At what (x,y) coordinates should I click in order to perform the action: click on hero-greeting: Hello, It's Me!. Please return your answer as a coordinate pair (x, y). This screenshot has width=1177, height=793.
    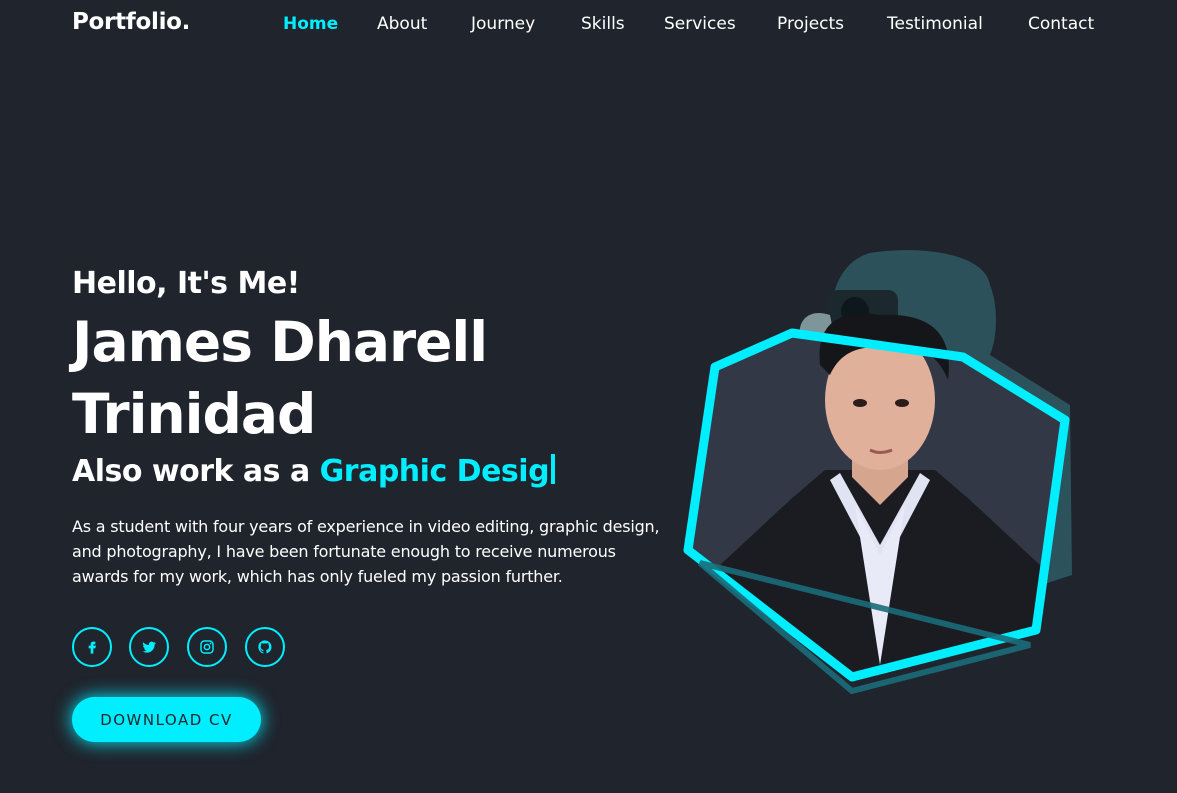
    Looking at the image, I should click on (186, 283).